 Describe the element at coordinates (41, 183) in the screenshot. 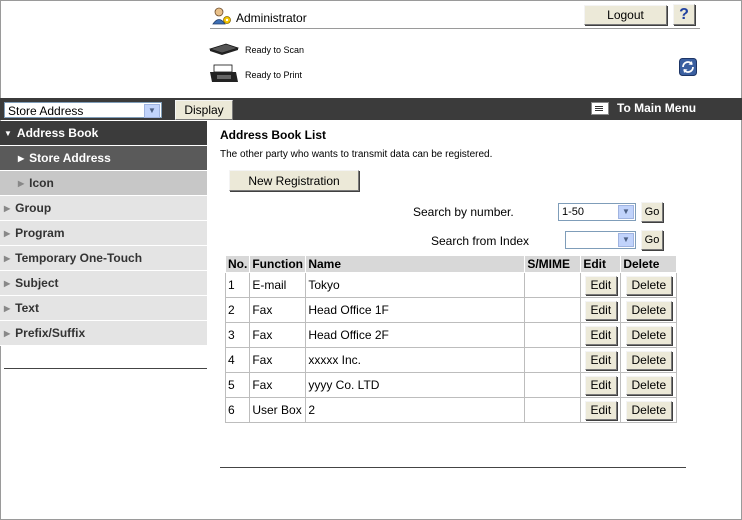

I see `sidebar-item-label: Icon` at that location.